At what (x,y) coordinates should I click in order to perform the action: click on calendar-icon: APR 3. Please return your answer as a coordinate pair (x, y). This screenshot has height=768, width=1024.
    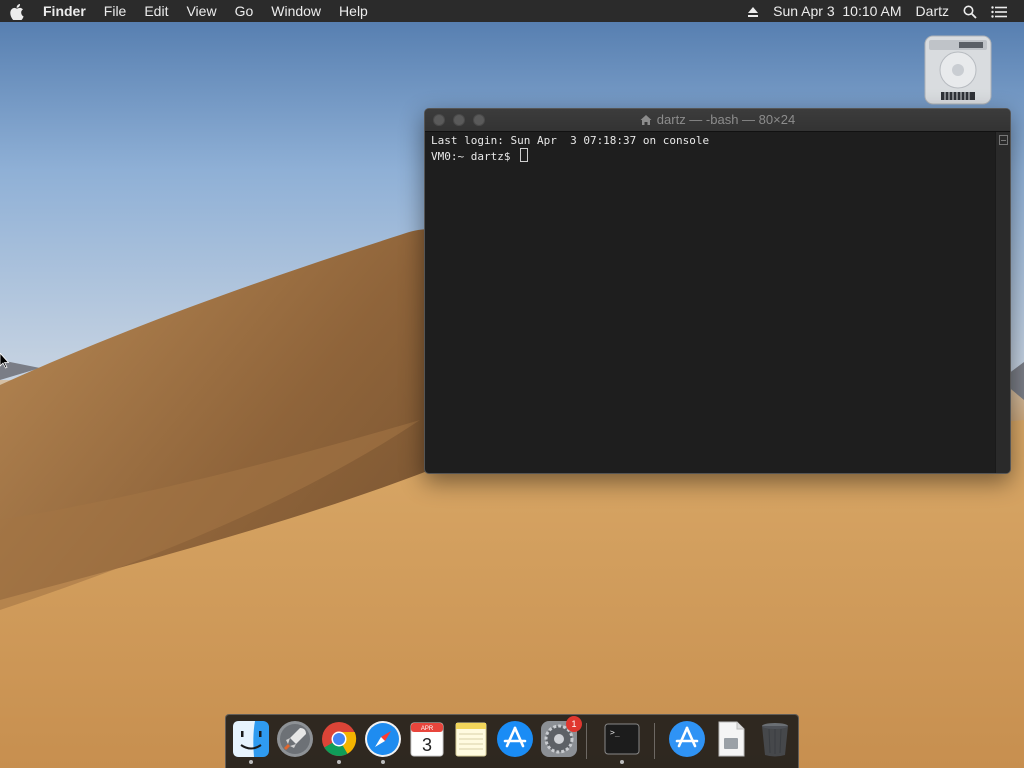
    Looking at the image, I should click on (427, 739).